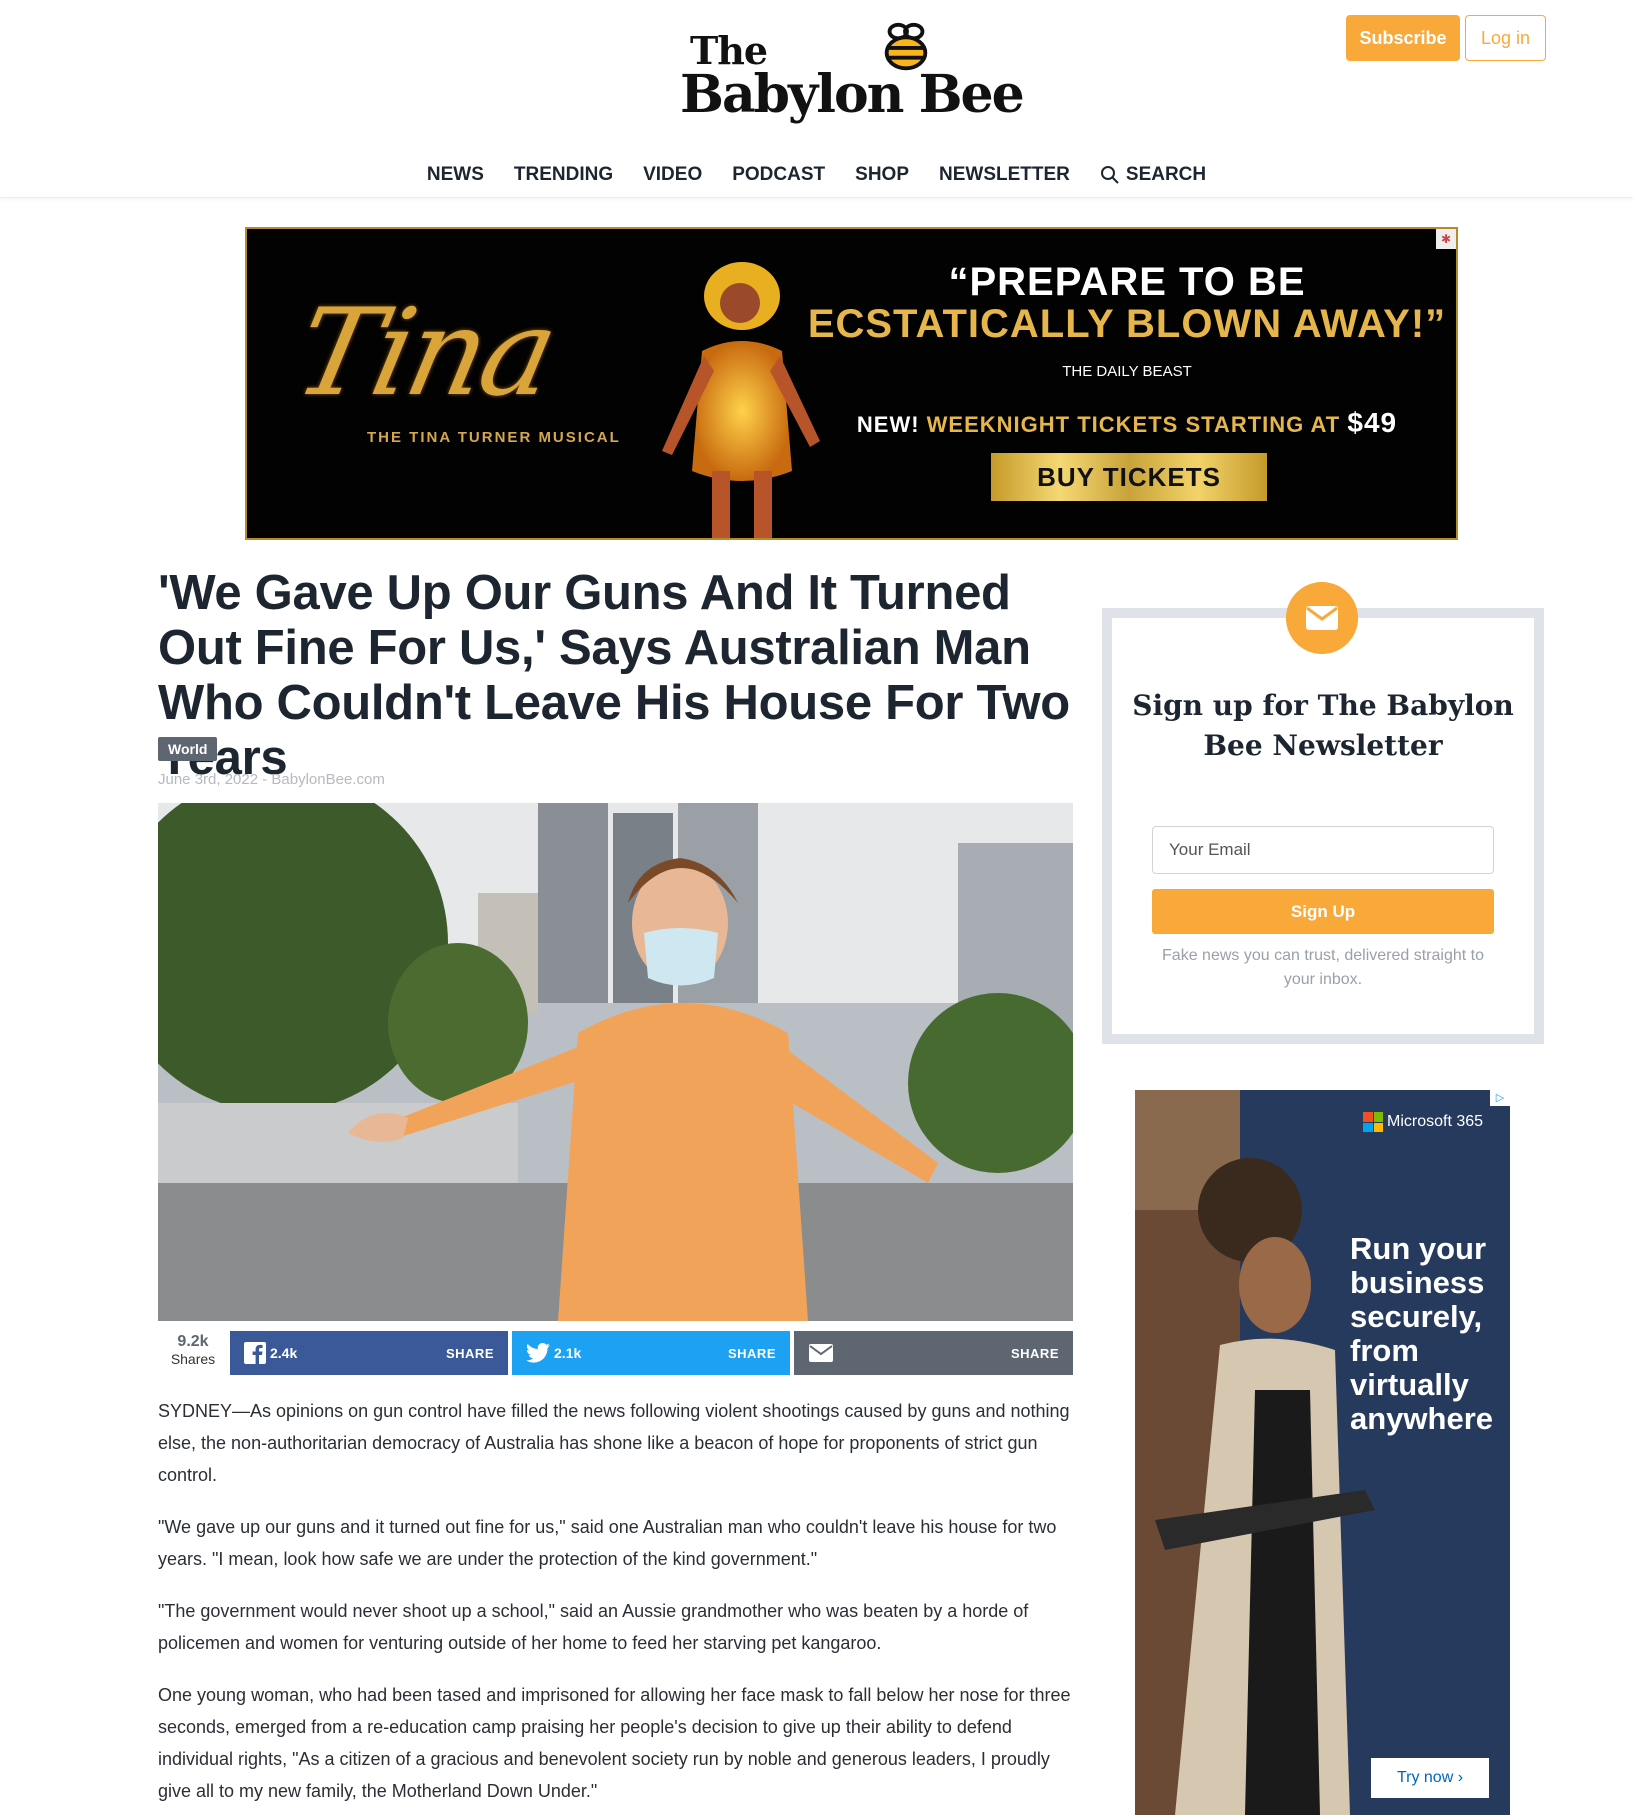  I want to click on newsletter-title: Sign up for The Babylon Bee Newsletter, so click(1323, 725).